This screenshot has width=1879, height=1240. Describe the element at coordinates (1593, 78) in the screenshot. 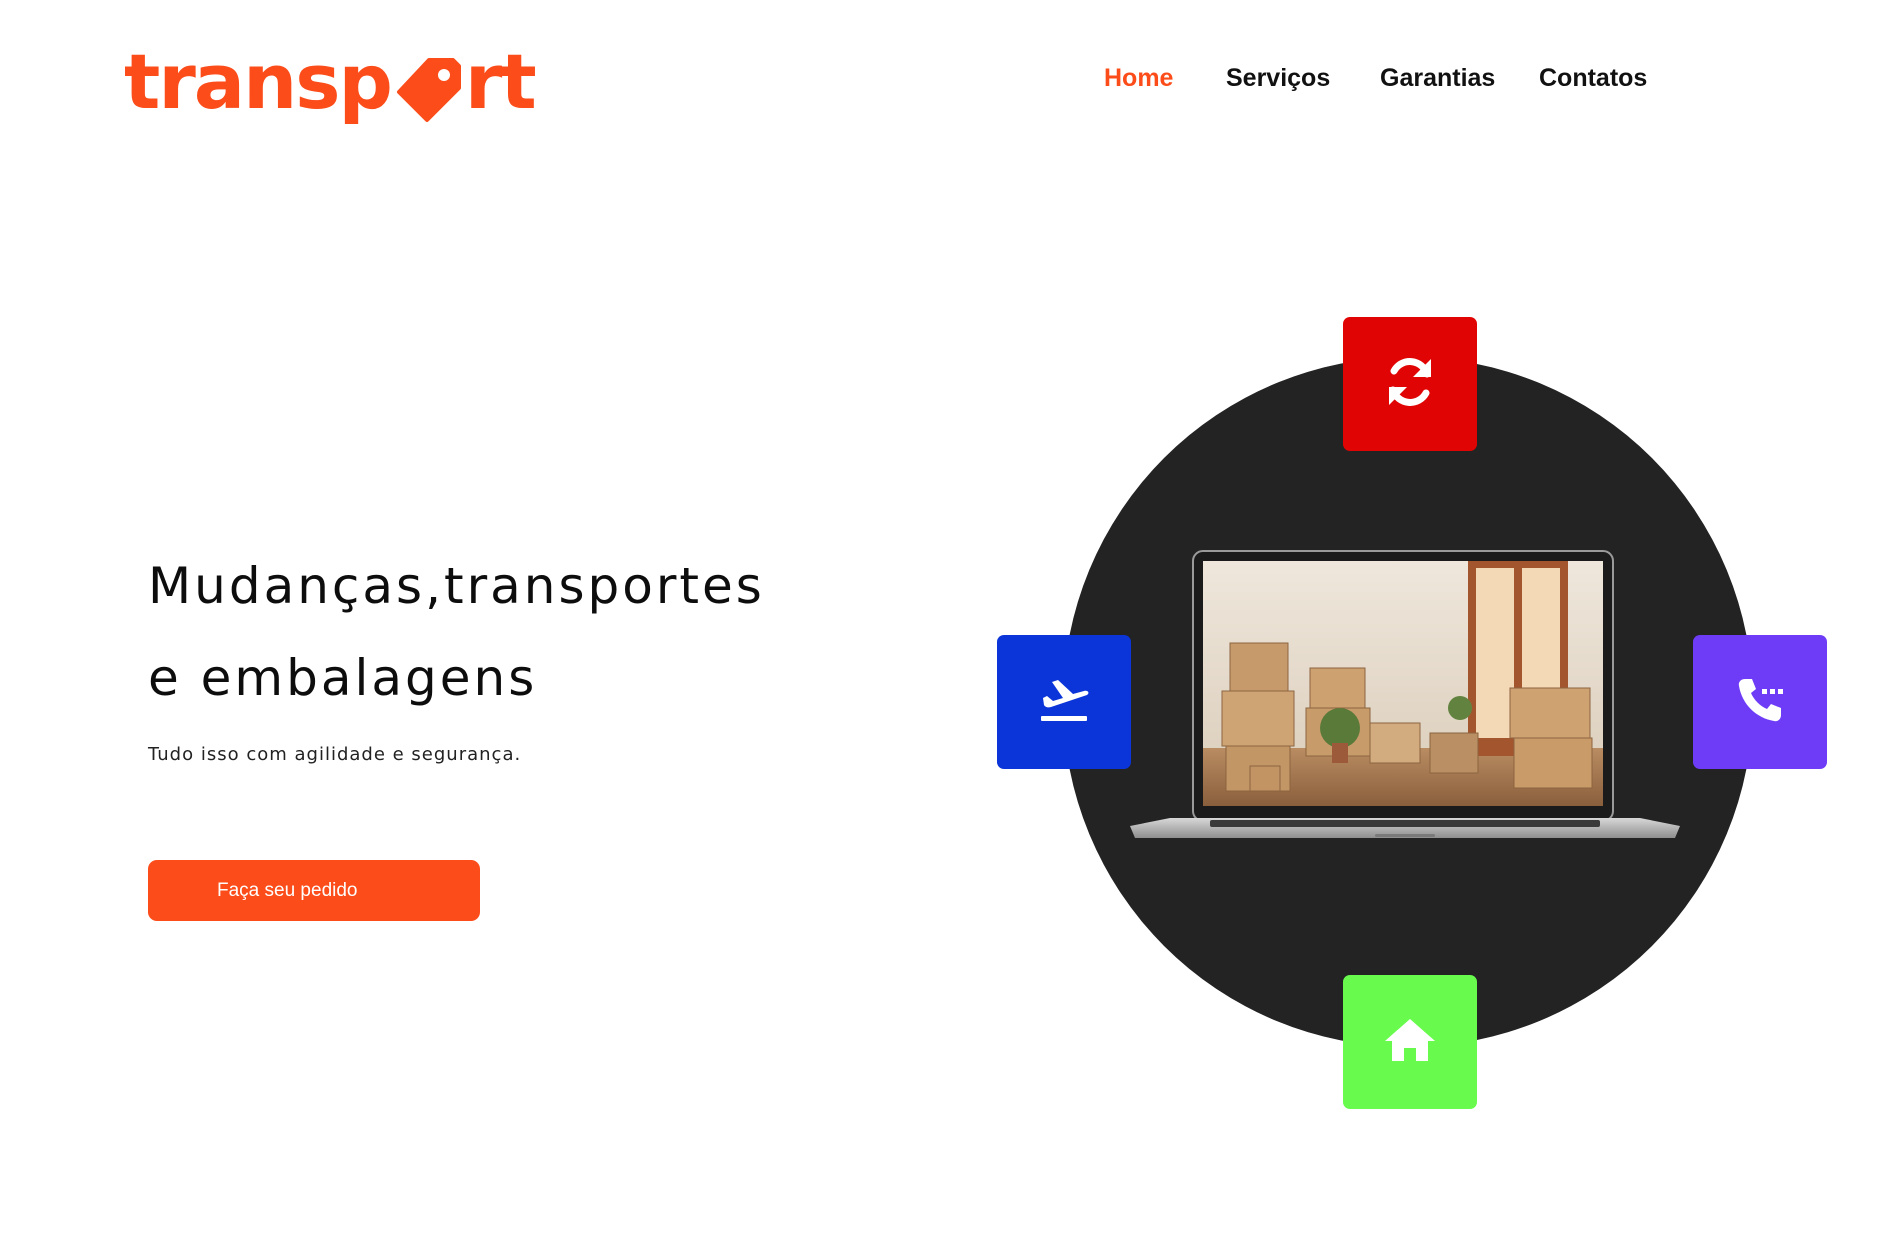

I see `nav-item-contatos: Contatos` at that location.